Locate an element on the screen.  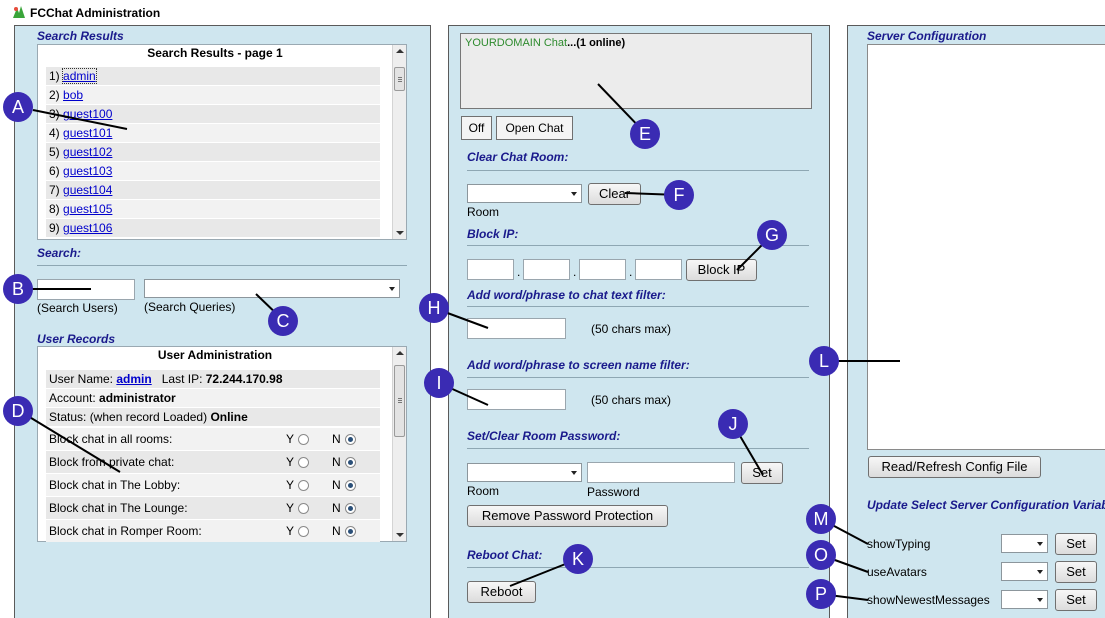
marker-l: L is located at coordinates (824, 361).